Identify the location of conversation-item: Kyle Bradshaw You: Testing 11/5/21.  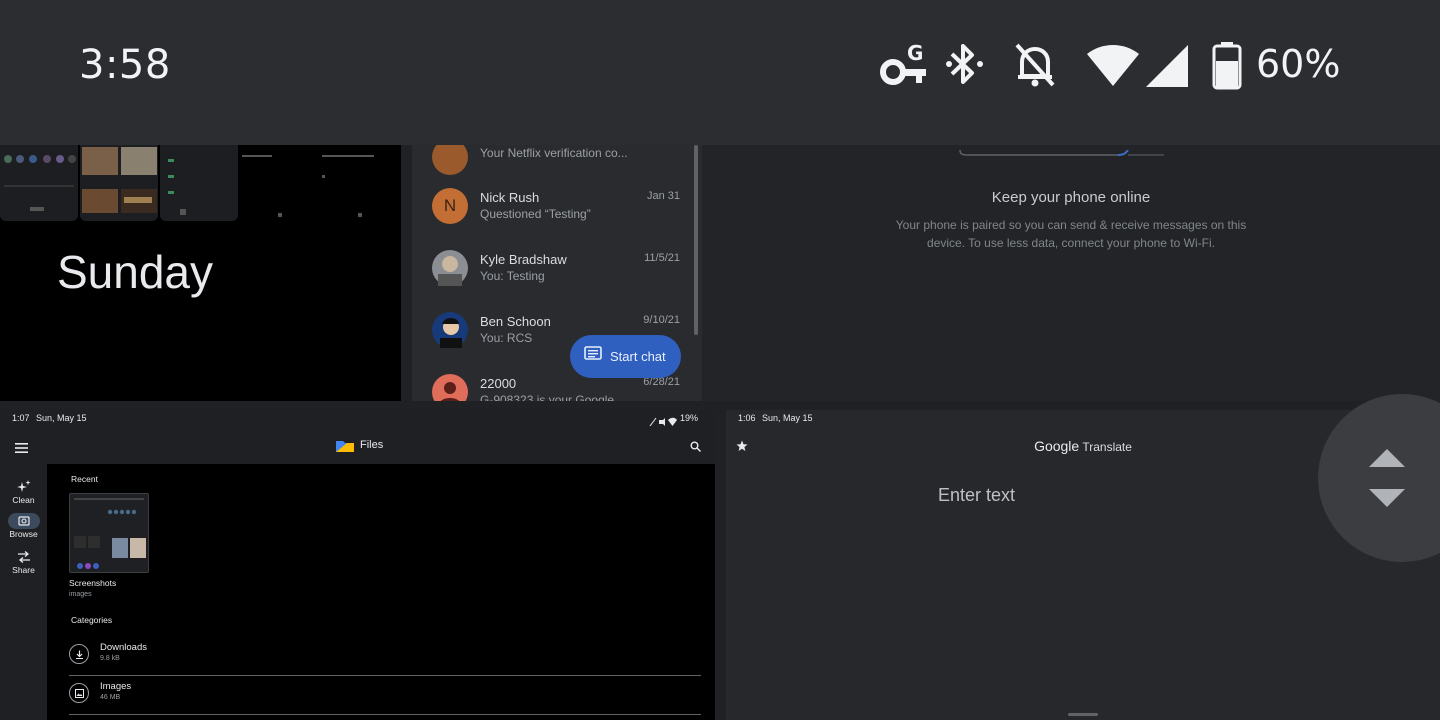
(557, 278).